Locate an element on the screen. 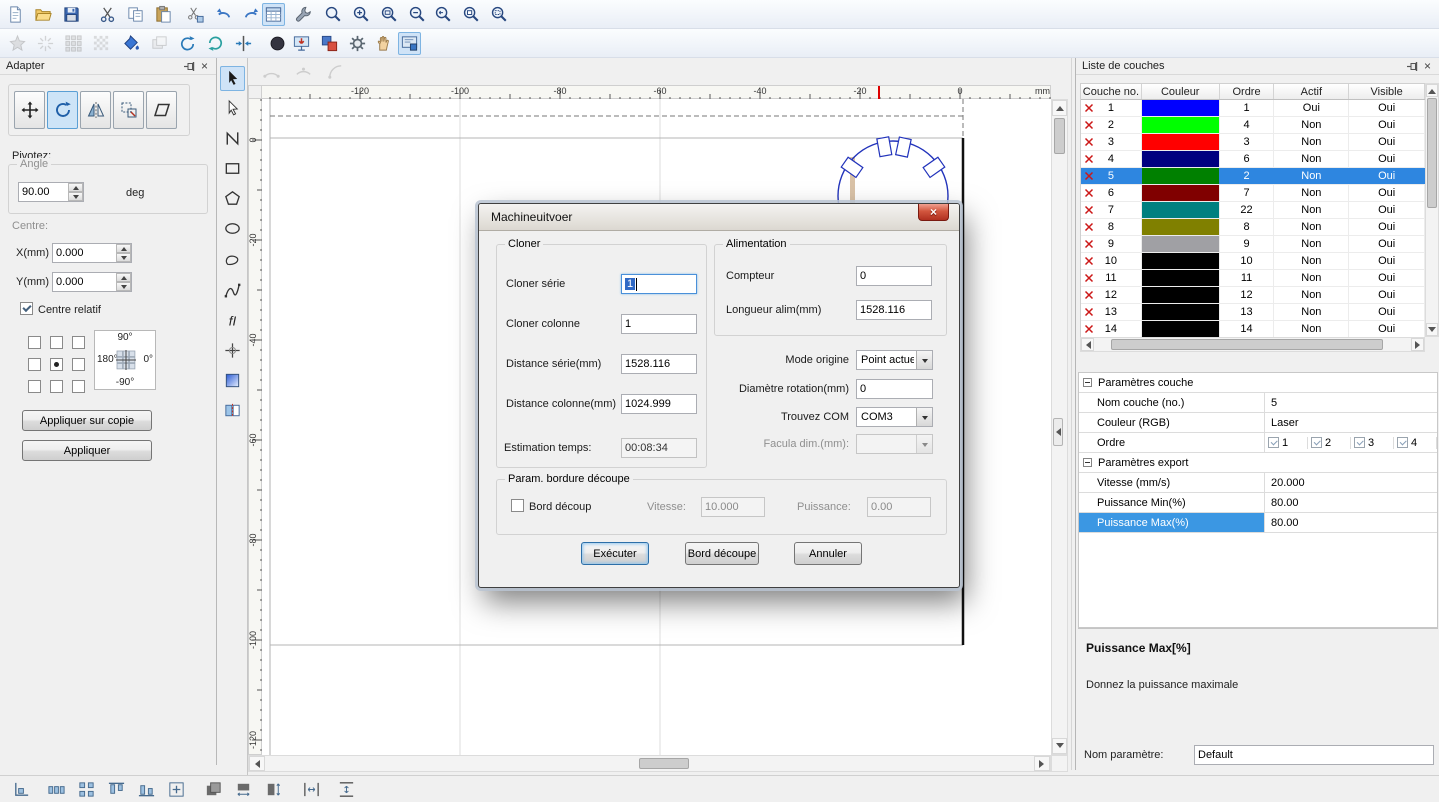 Image resolution: width=1439 pixels, height=802 pixels. pan-hand-button is located at coordinates (383, 43).